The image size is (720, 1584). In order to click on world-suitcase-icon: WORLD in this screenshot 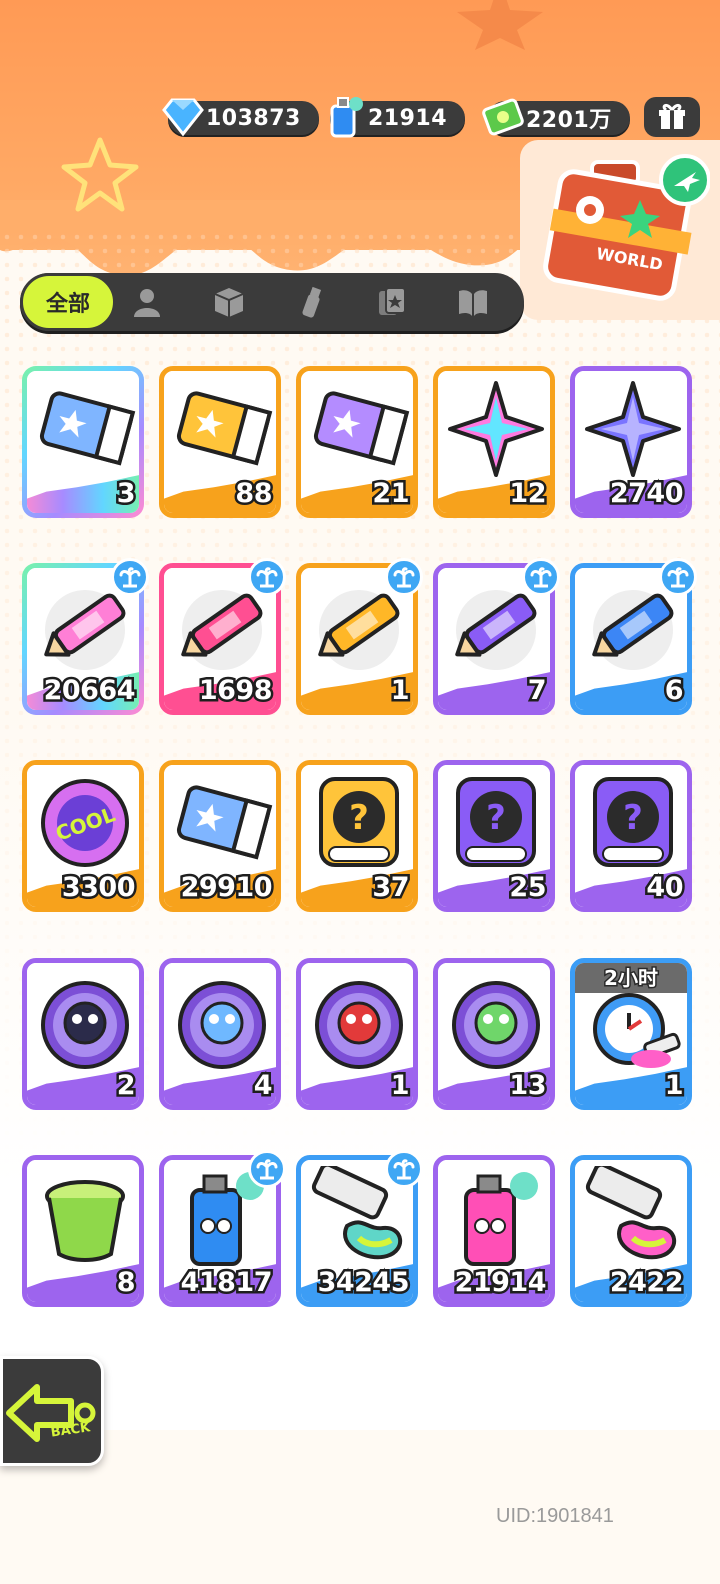, I will do `click(626, 227)`.